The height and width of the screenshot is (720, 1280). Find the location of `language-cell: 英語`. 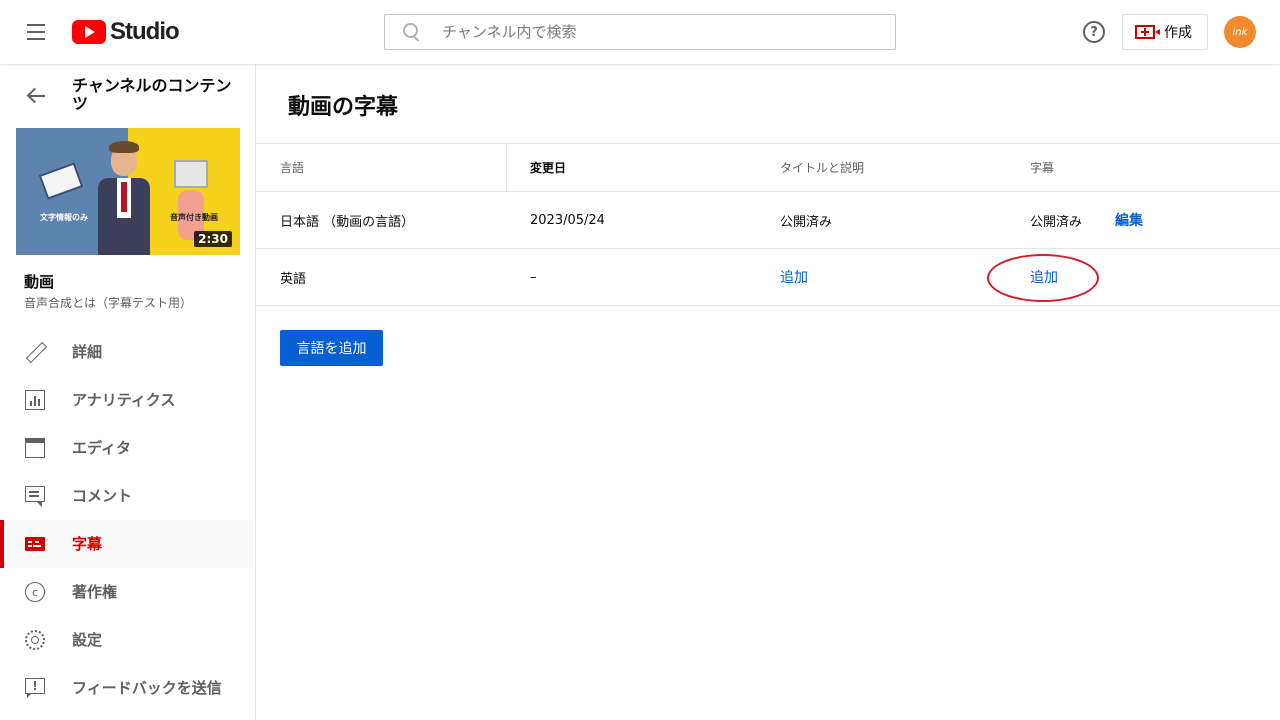

language-cell: 英語 is located at coordinates (293, 279).